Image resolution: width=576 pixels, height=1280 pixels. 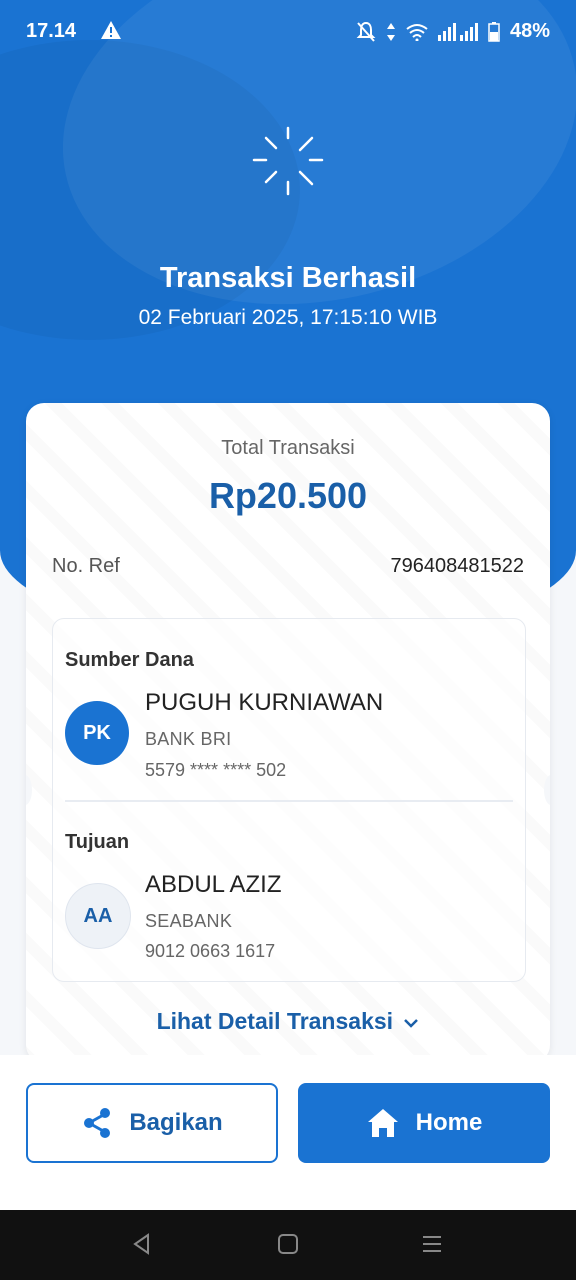 What do you see at coordinates (457, 566) in the screenshot?
I see `ref-value: 796408481522` at bounding box center [457, 566].